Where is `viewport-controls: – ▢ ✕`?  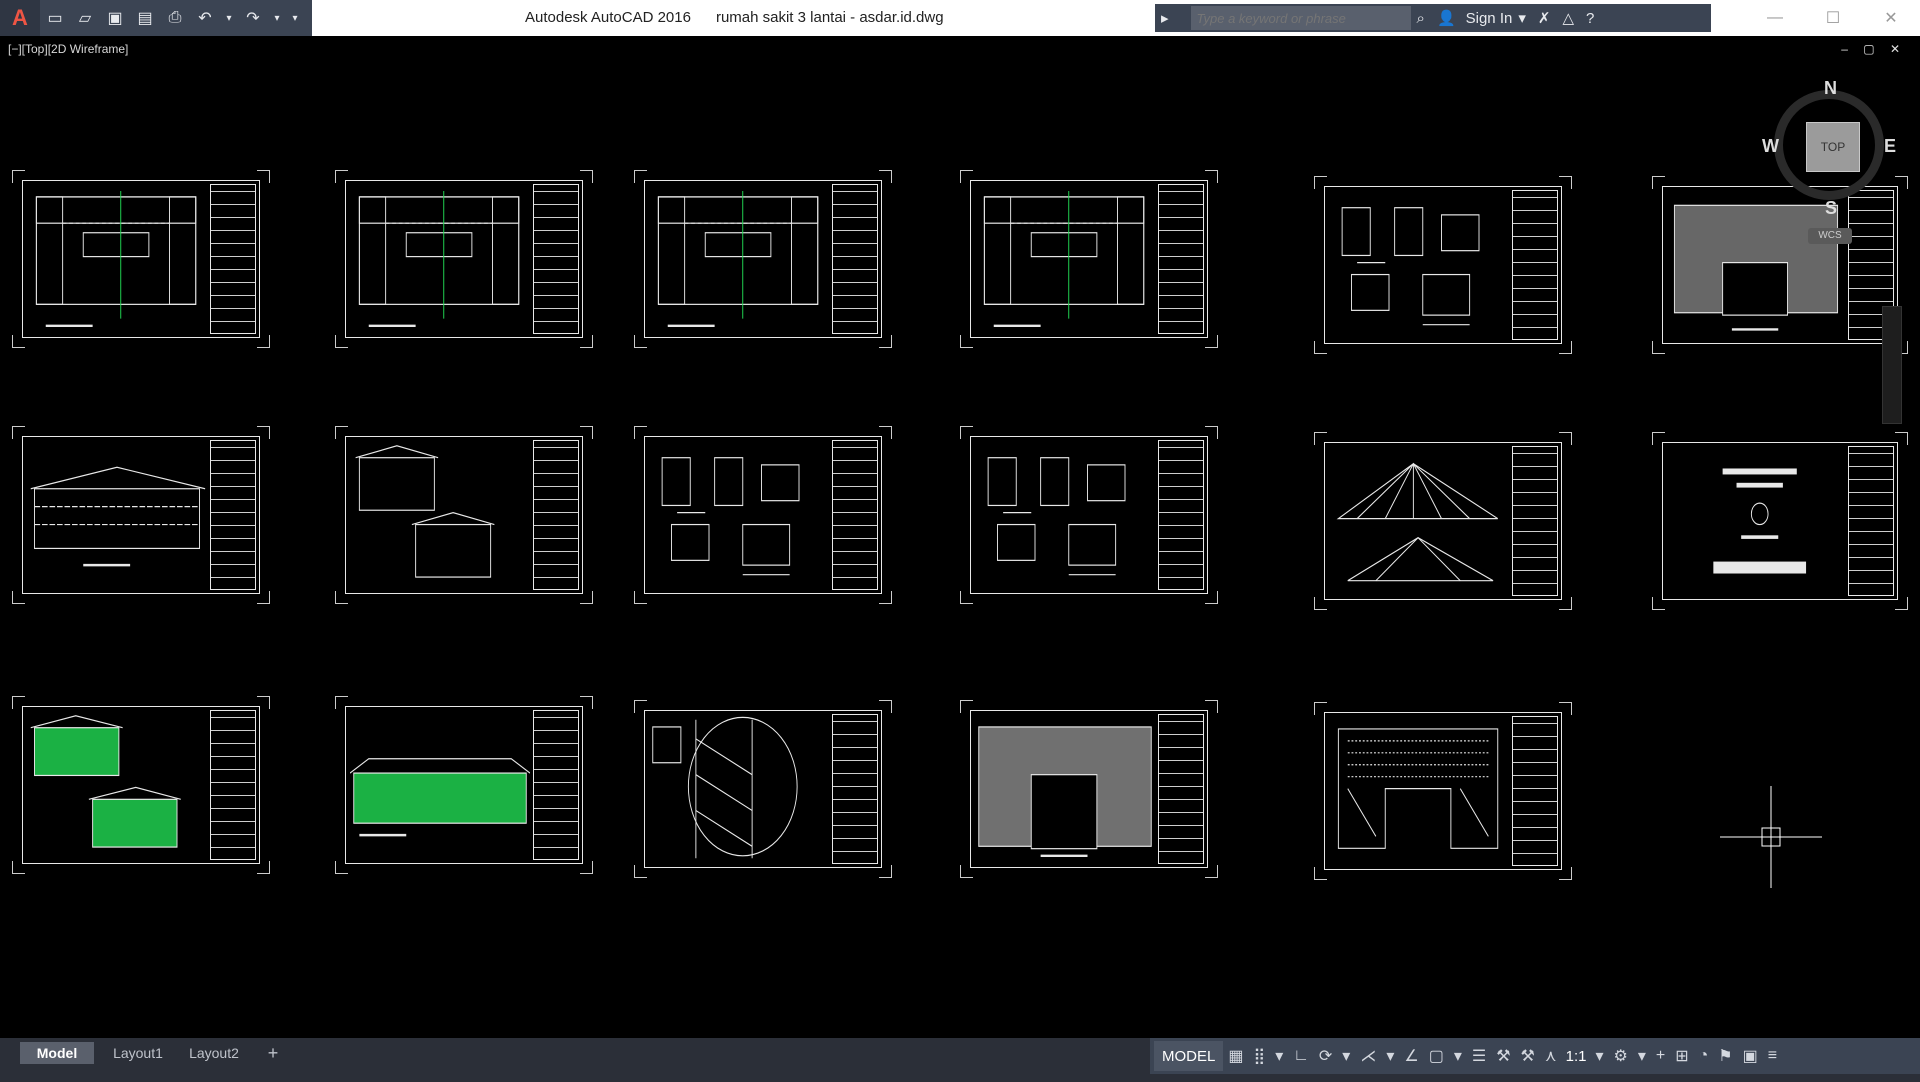 viewport-controls: – ▢ ✕ is located at coordinates (1873, 49).